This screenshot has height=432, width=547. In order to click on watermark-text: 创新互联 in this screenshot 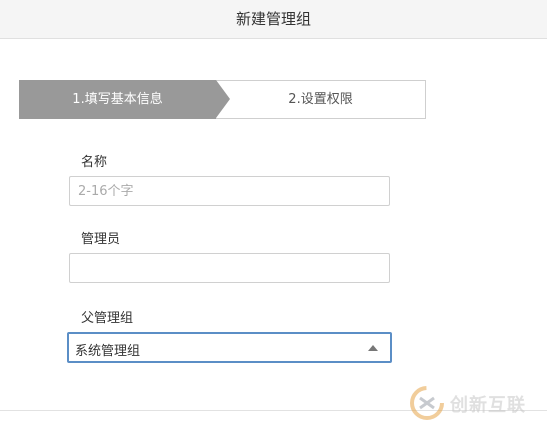, I will do `click(488, 405)`.